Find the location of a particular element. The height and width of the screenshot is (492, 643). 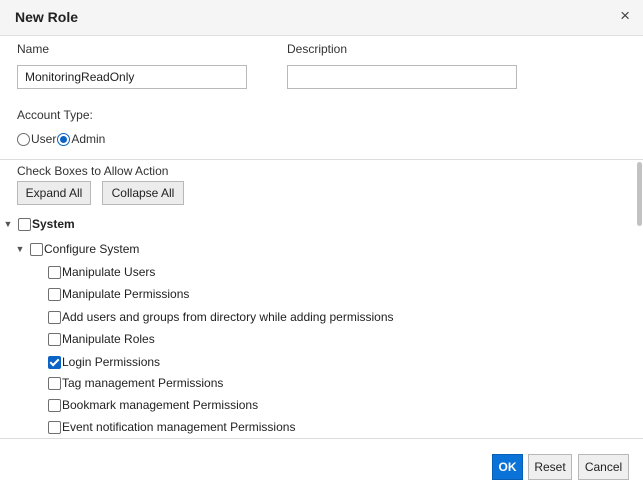

tag-management-checkbox is located at coordinates (54, 383).